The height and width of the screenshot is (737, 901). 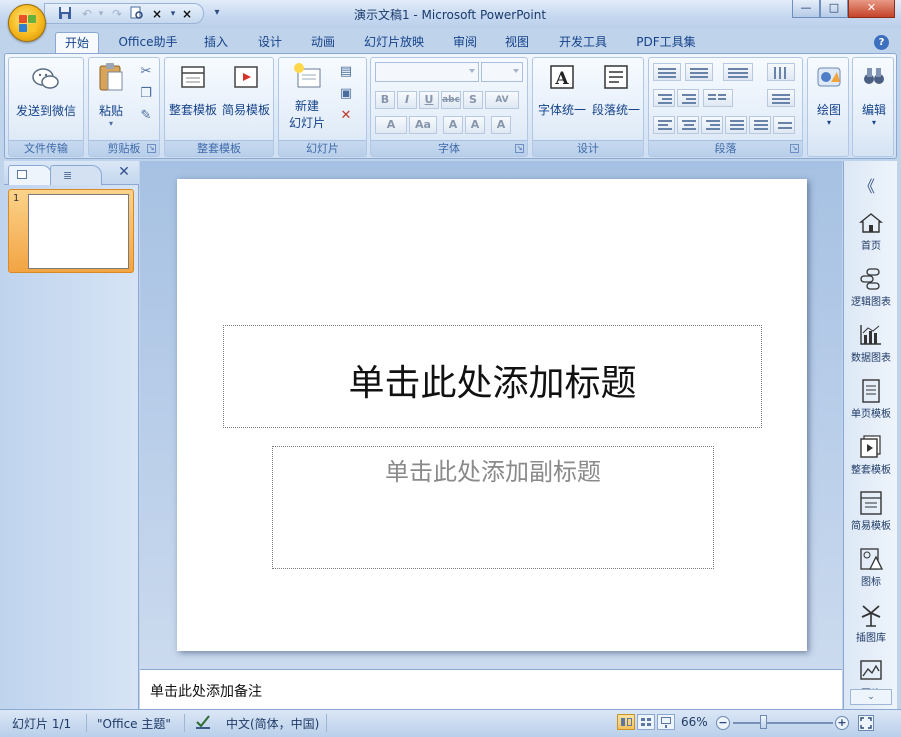 I want to click on slide-sorter-view-button, so click(x=646, y=722).